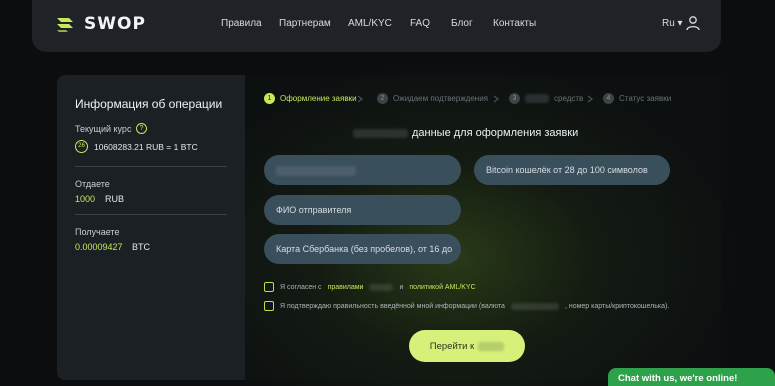 This screenshot has height=386, width=775. What do you see at coordinates (608, 98) in the screenshot?
I see `step-number: 4` at bounding box center [608, 98].